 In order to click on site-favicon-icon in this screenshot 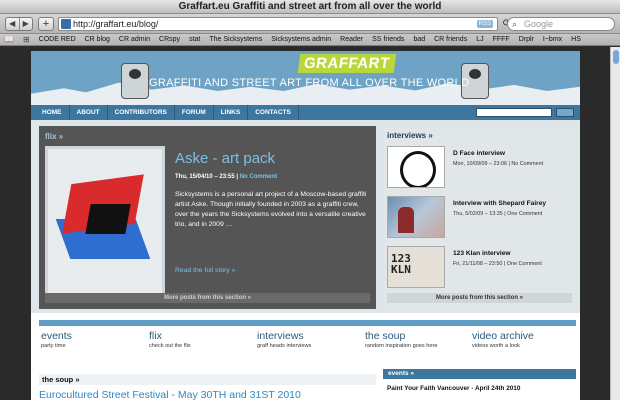, I will do `click(66, 24)`.